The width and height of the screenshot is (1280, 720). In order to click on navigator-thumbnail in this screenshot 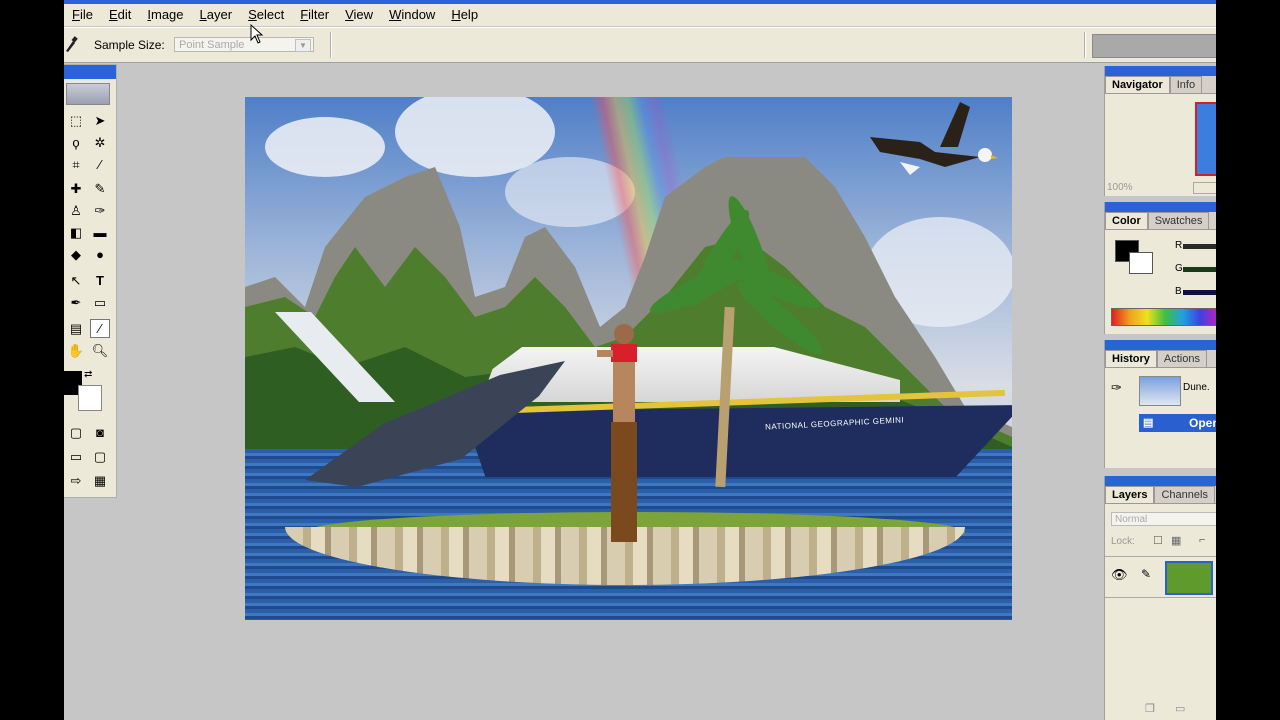, I will do `click(1205, 139)`.